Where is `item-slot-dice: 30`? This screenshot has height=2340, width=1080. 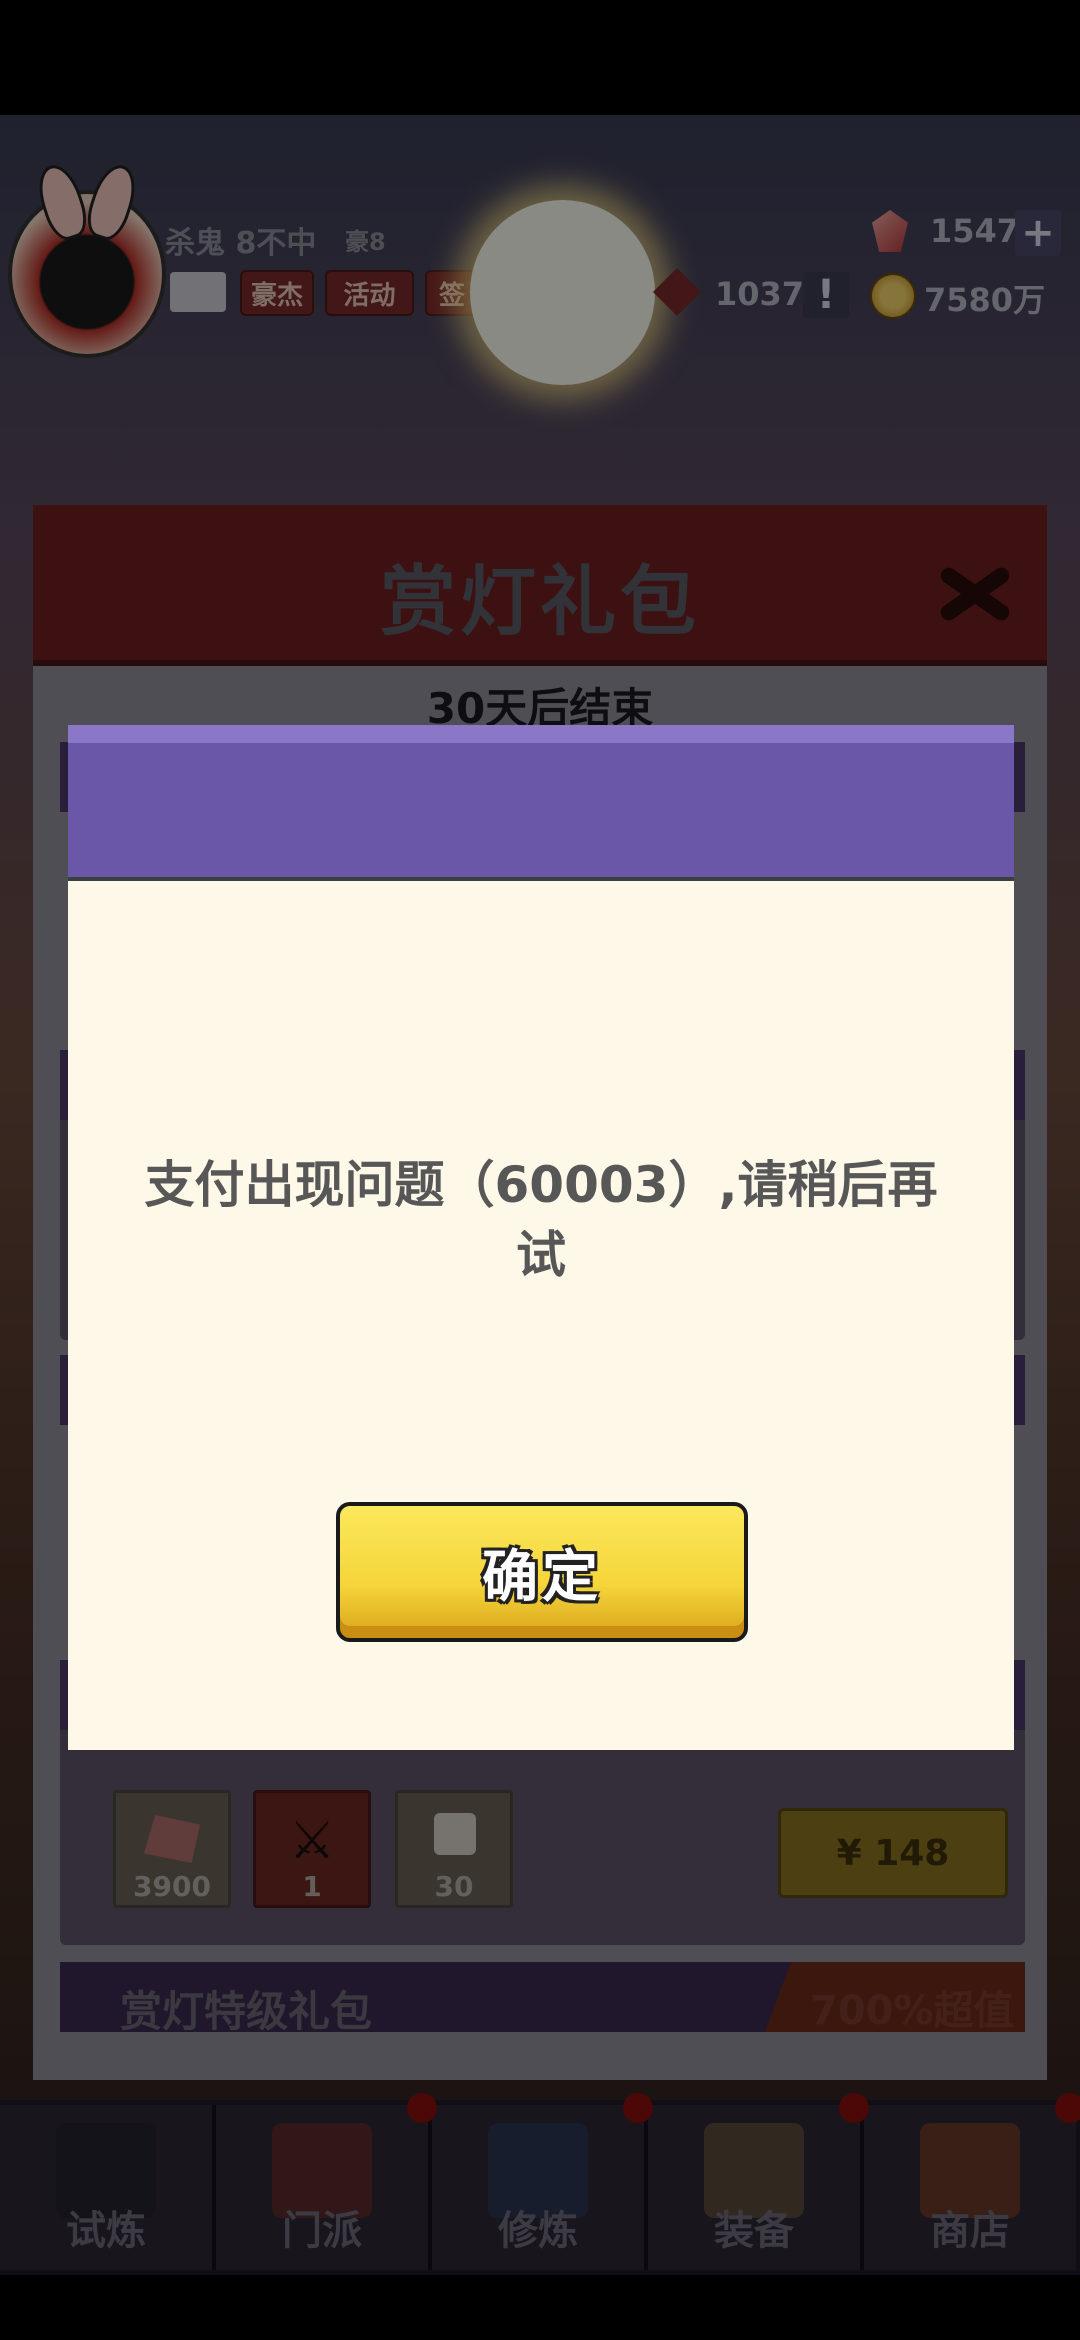
item-slot-dice: 30 is located at coordinates (454, 1849).